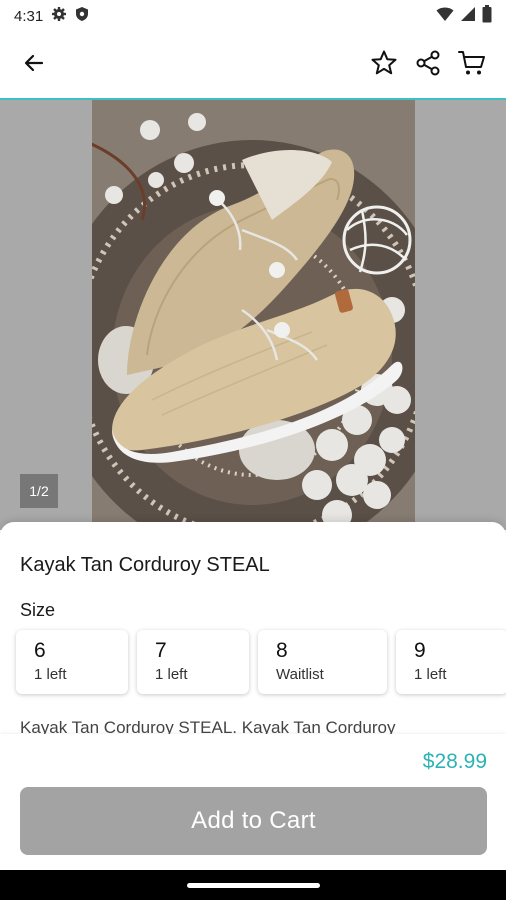 The image size is (506, 900). Describe the element at coordinates (468, 16) in the screenshot. I see `signal-icon` at that location.